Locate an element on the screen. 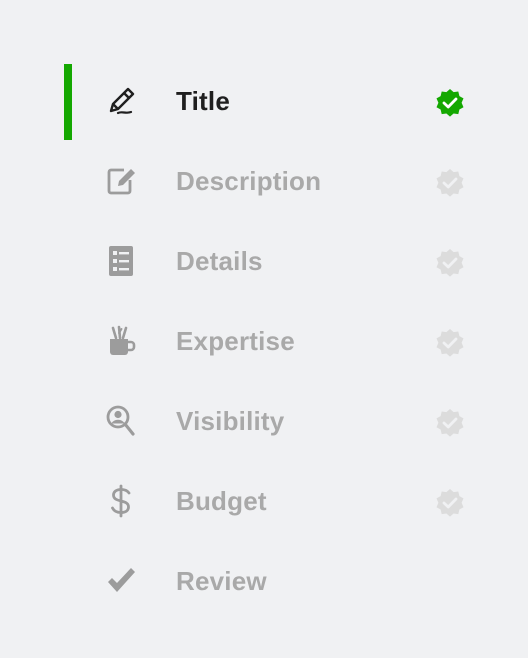 The width and height of the screenshot is (528, 658). step-label: Description is located at coordinates (249, 181).